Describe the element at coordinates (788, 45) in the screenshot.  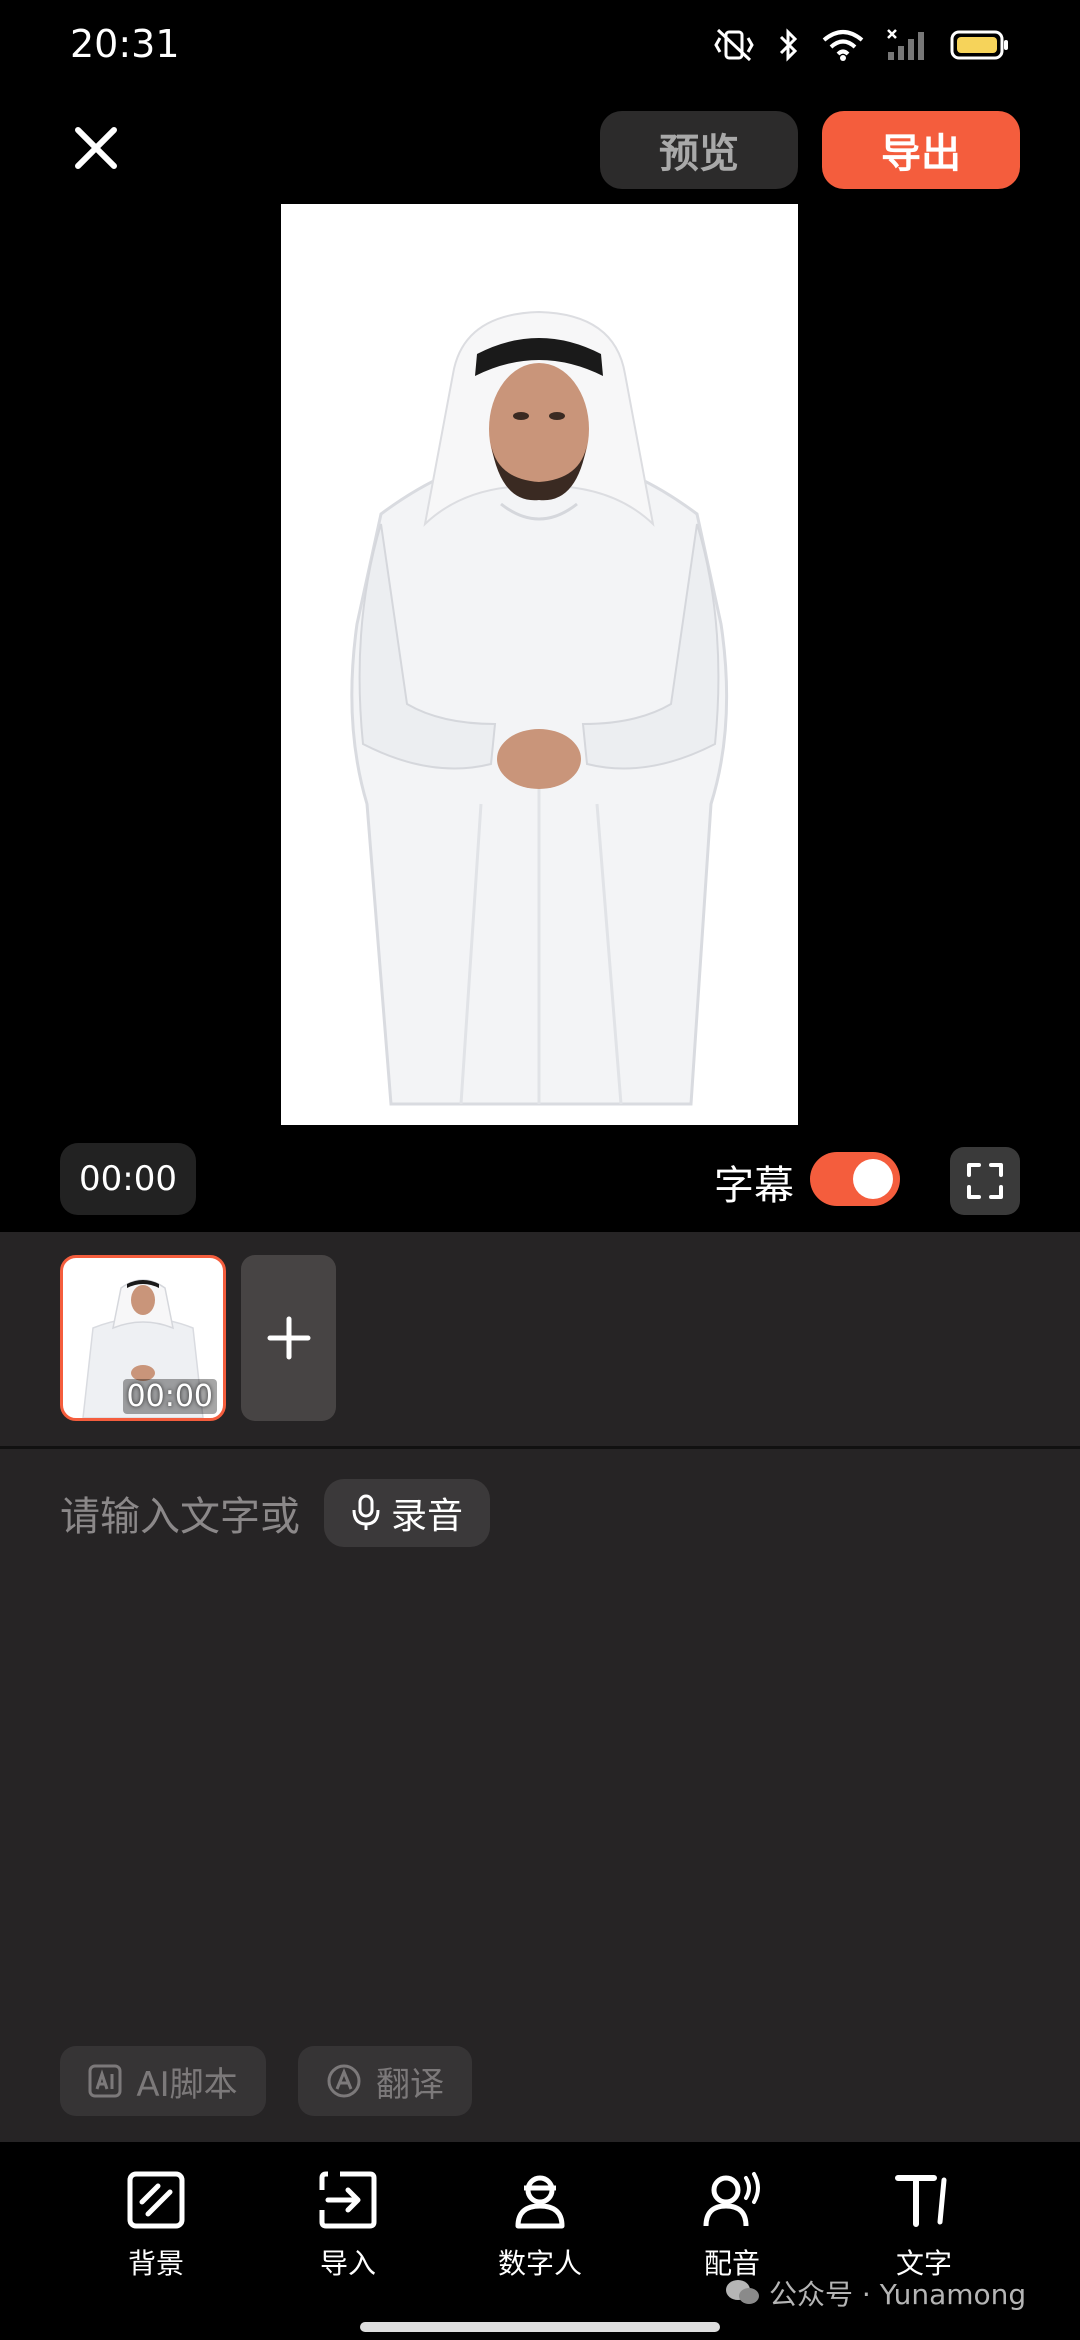
I see `bluetooth-icon` at that location.